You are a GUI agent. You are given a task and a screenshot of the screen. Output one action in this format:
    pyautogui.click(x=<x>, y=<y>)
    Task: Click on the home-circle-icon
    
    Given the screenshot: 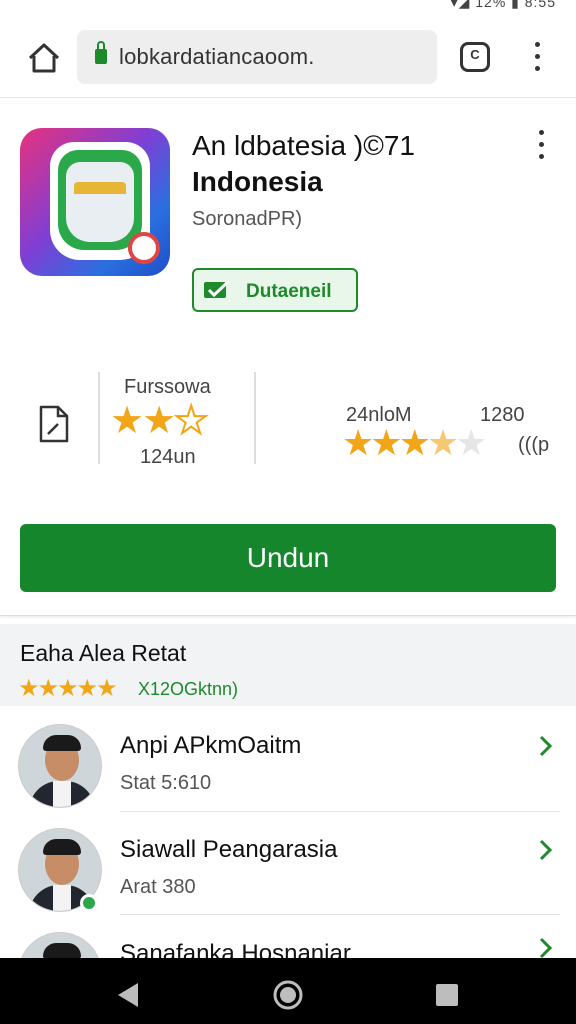 What is the action you would take?
    pyautogui.click(x=288, y=995)
    